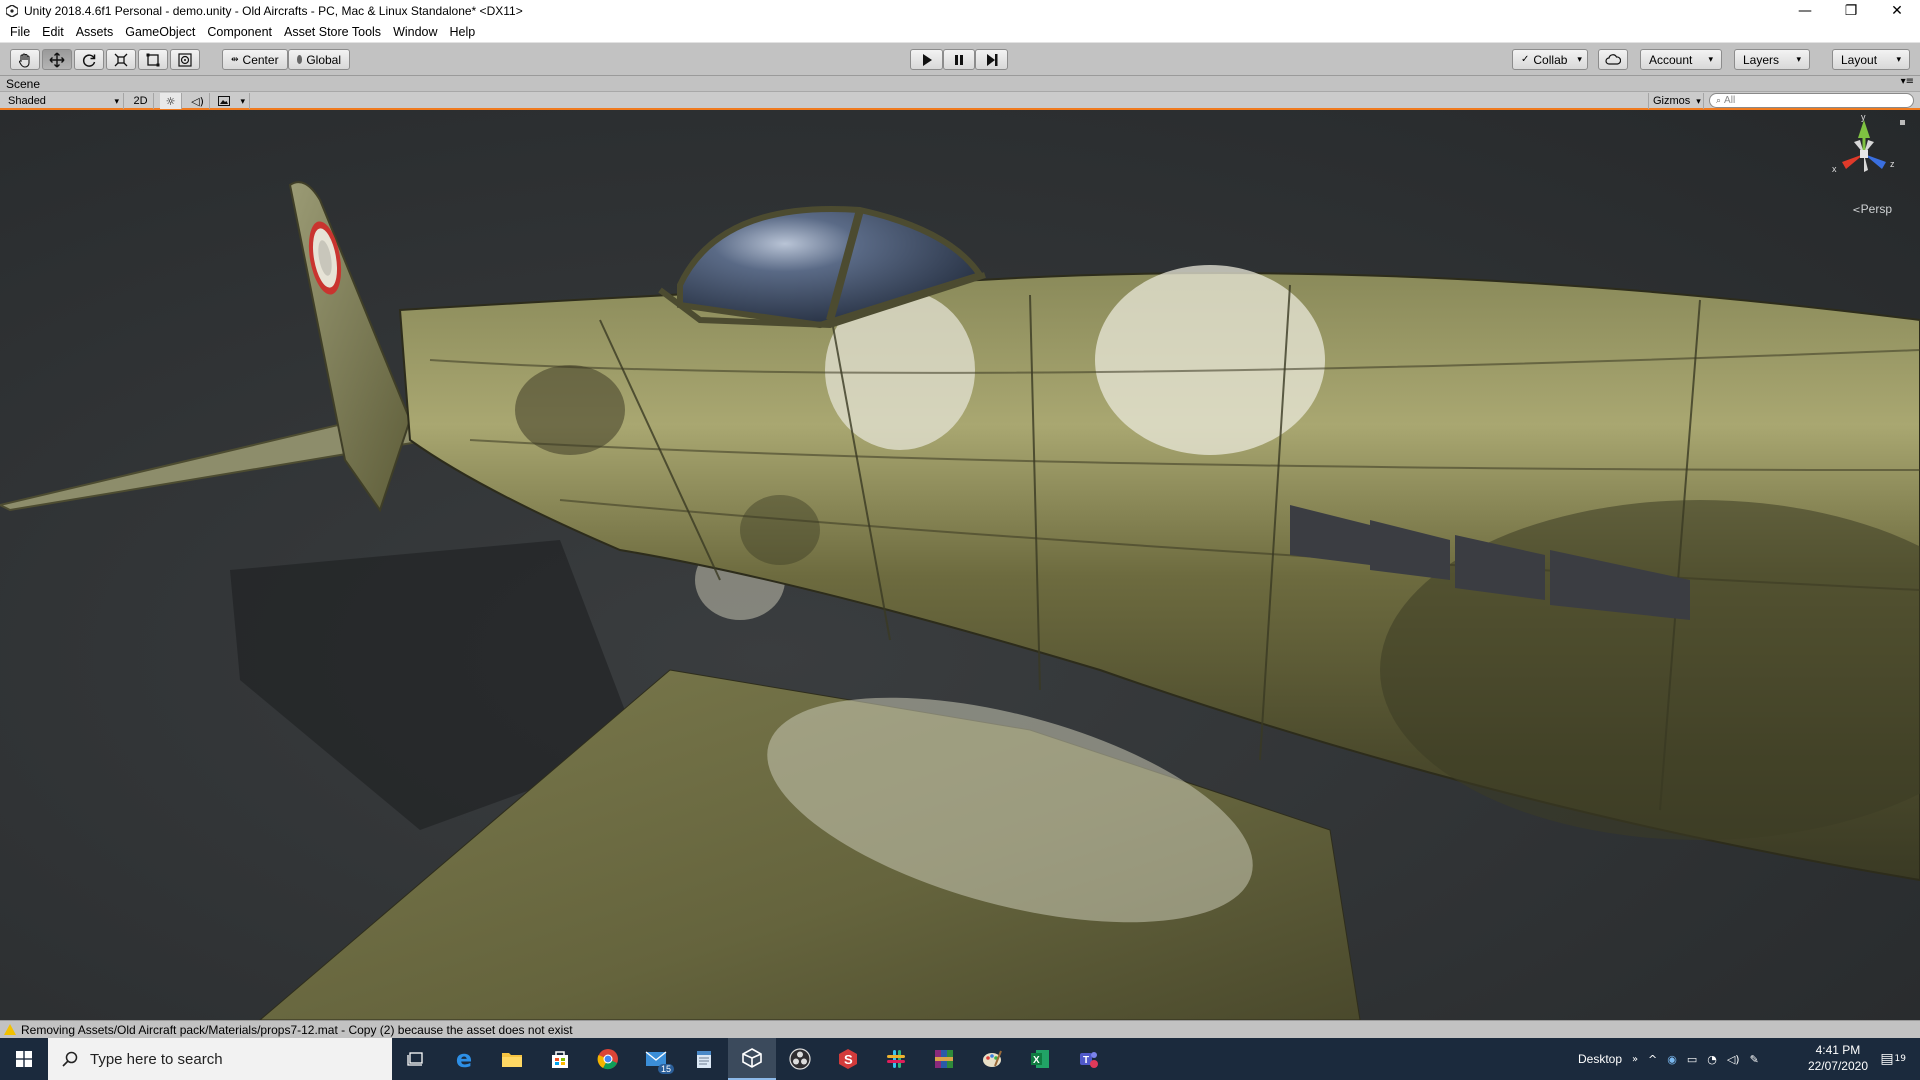  I want to click on unity-logo-icon, so click(12, 11).